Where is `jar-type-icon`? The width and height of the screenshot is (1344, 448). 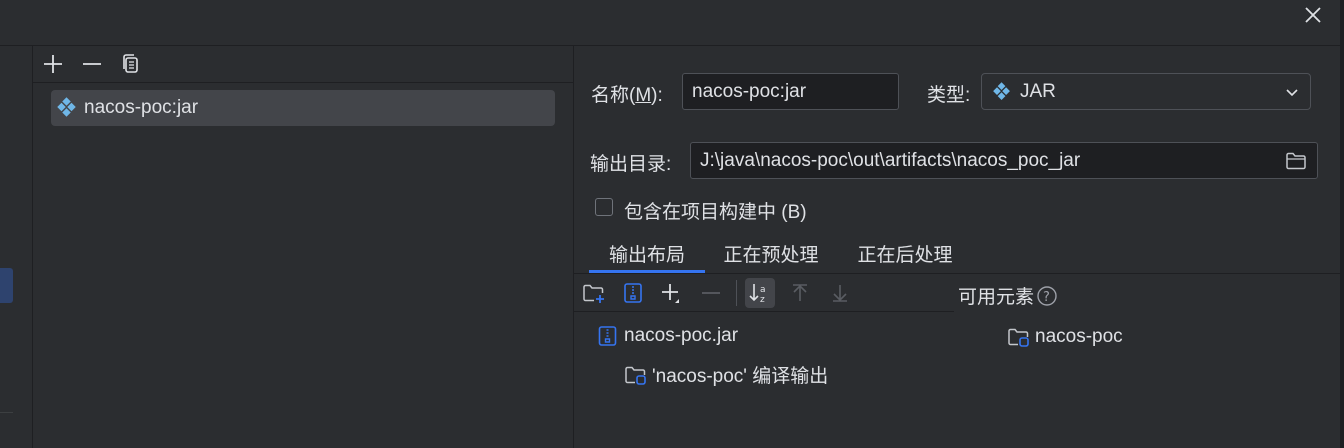 jar-type-icon is located at coordinates (1002, 91).